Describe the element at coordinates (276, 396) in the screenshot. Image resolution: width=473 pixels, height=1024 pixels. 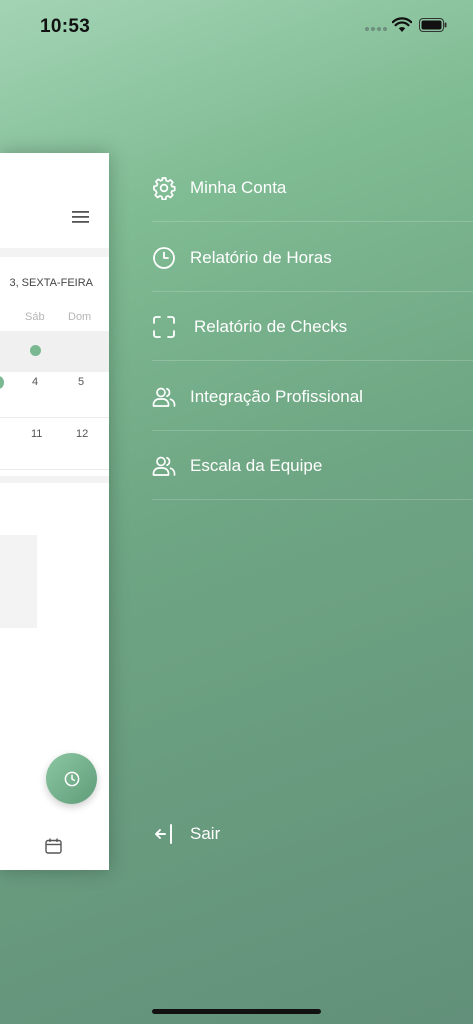
I see `menu-item-label: Integração Profissional` at that location.